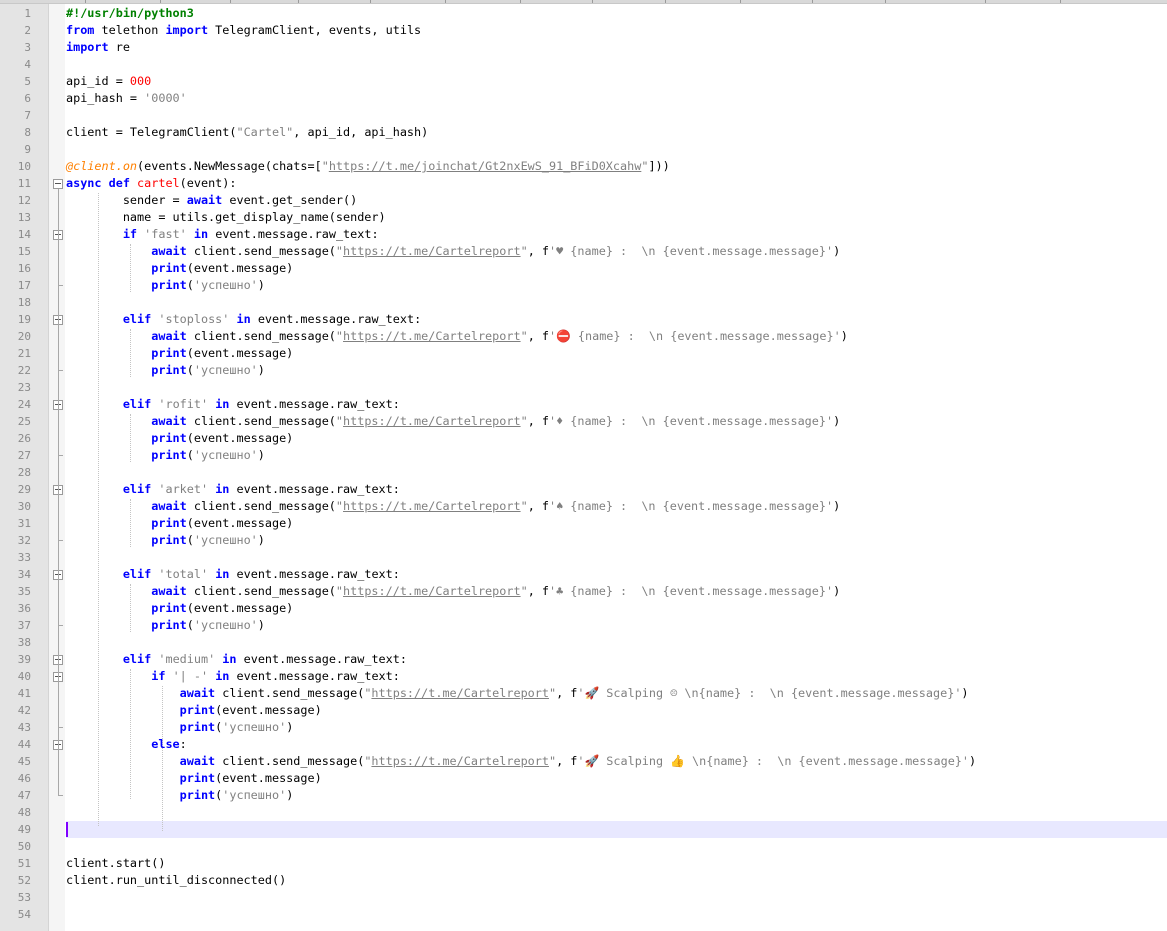 Image resolution: width=1167 pixels, height=931 pixels. What do you see at coordinates (126, 744) in the screenshot?
I see `code-line: else:` at bounding box center [126, 744].